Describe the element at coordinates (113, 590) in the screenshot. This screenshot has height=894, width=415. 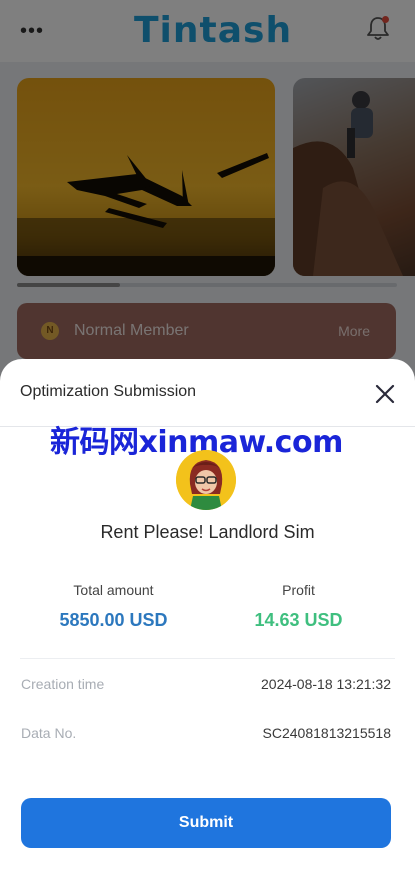
I see `total-amount-label: Total amount` at that location.